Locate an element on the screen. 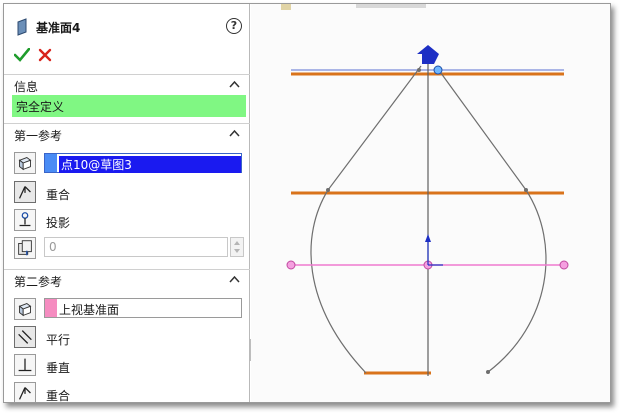 The width and height of the screenshot is (621, 414). second-reference-header: 第二参考 is located at coordinates (127, 279).